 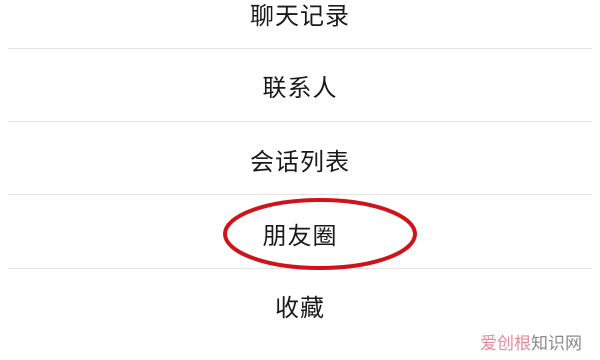 I want to click on menu-item-label: 会话列表, so click(x=300, y=161).